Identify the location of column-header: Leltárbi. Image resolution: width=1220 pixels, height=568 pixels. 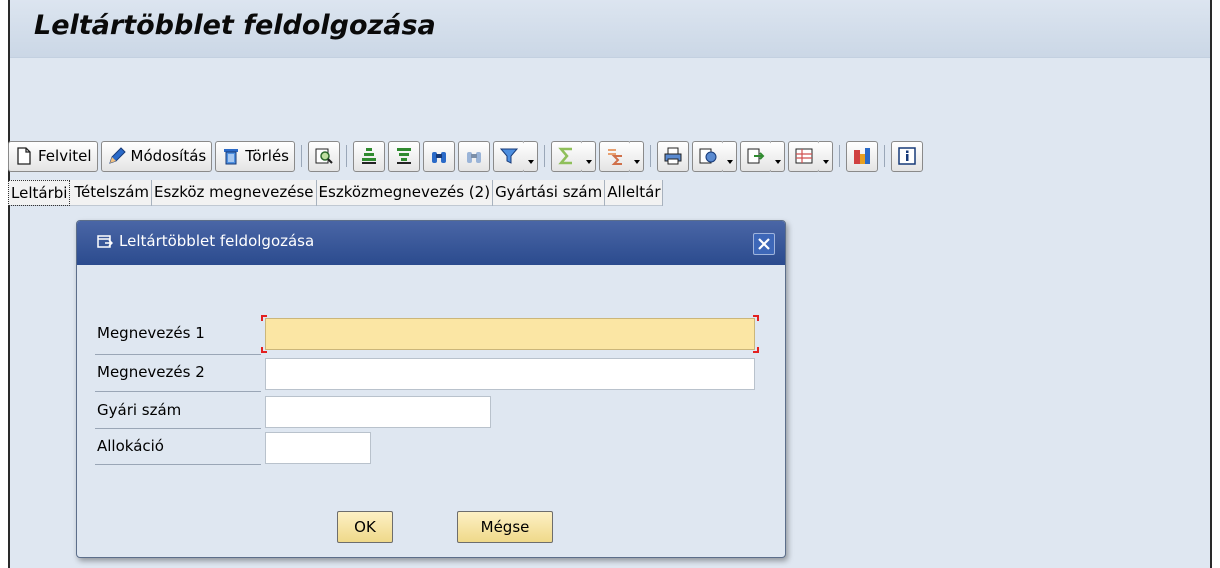
(39, 193).